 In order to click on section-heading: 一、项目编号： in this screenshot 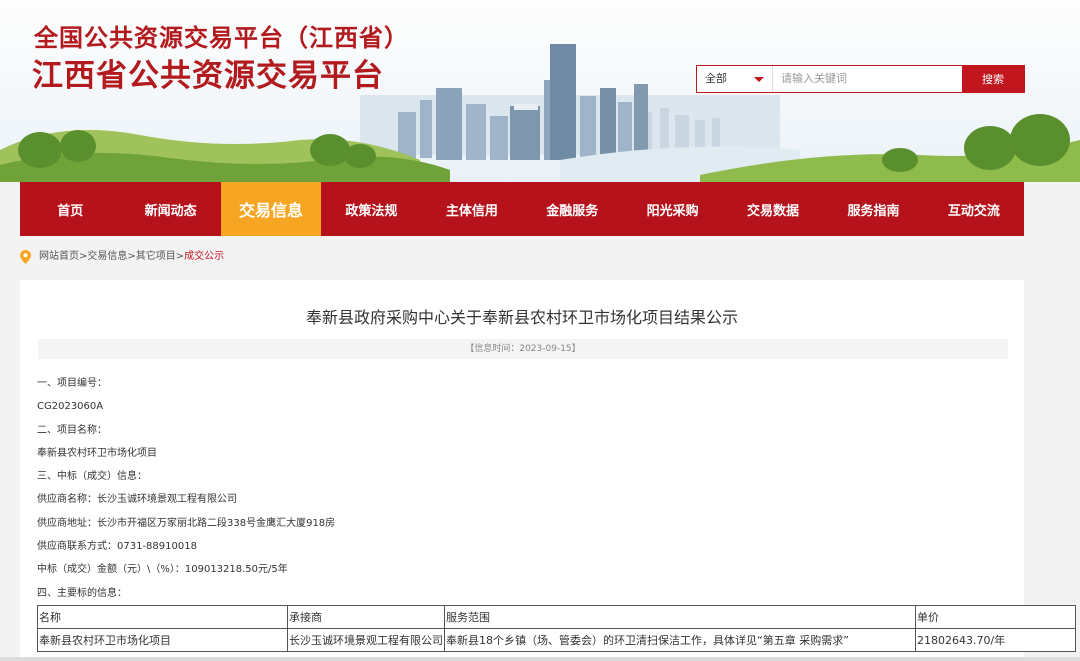, I will do `click(72, 383)`.